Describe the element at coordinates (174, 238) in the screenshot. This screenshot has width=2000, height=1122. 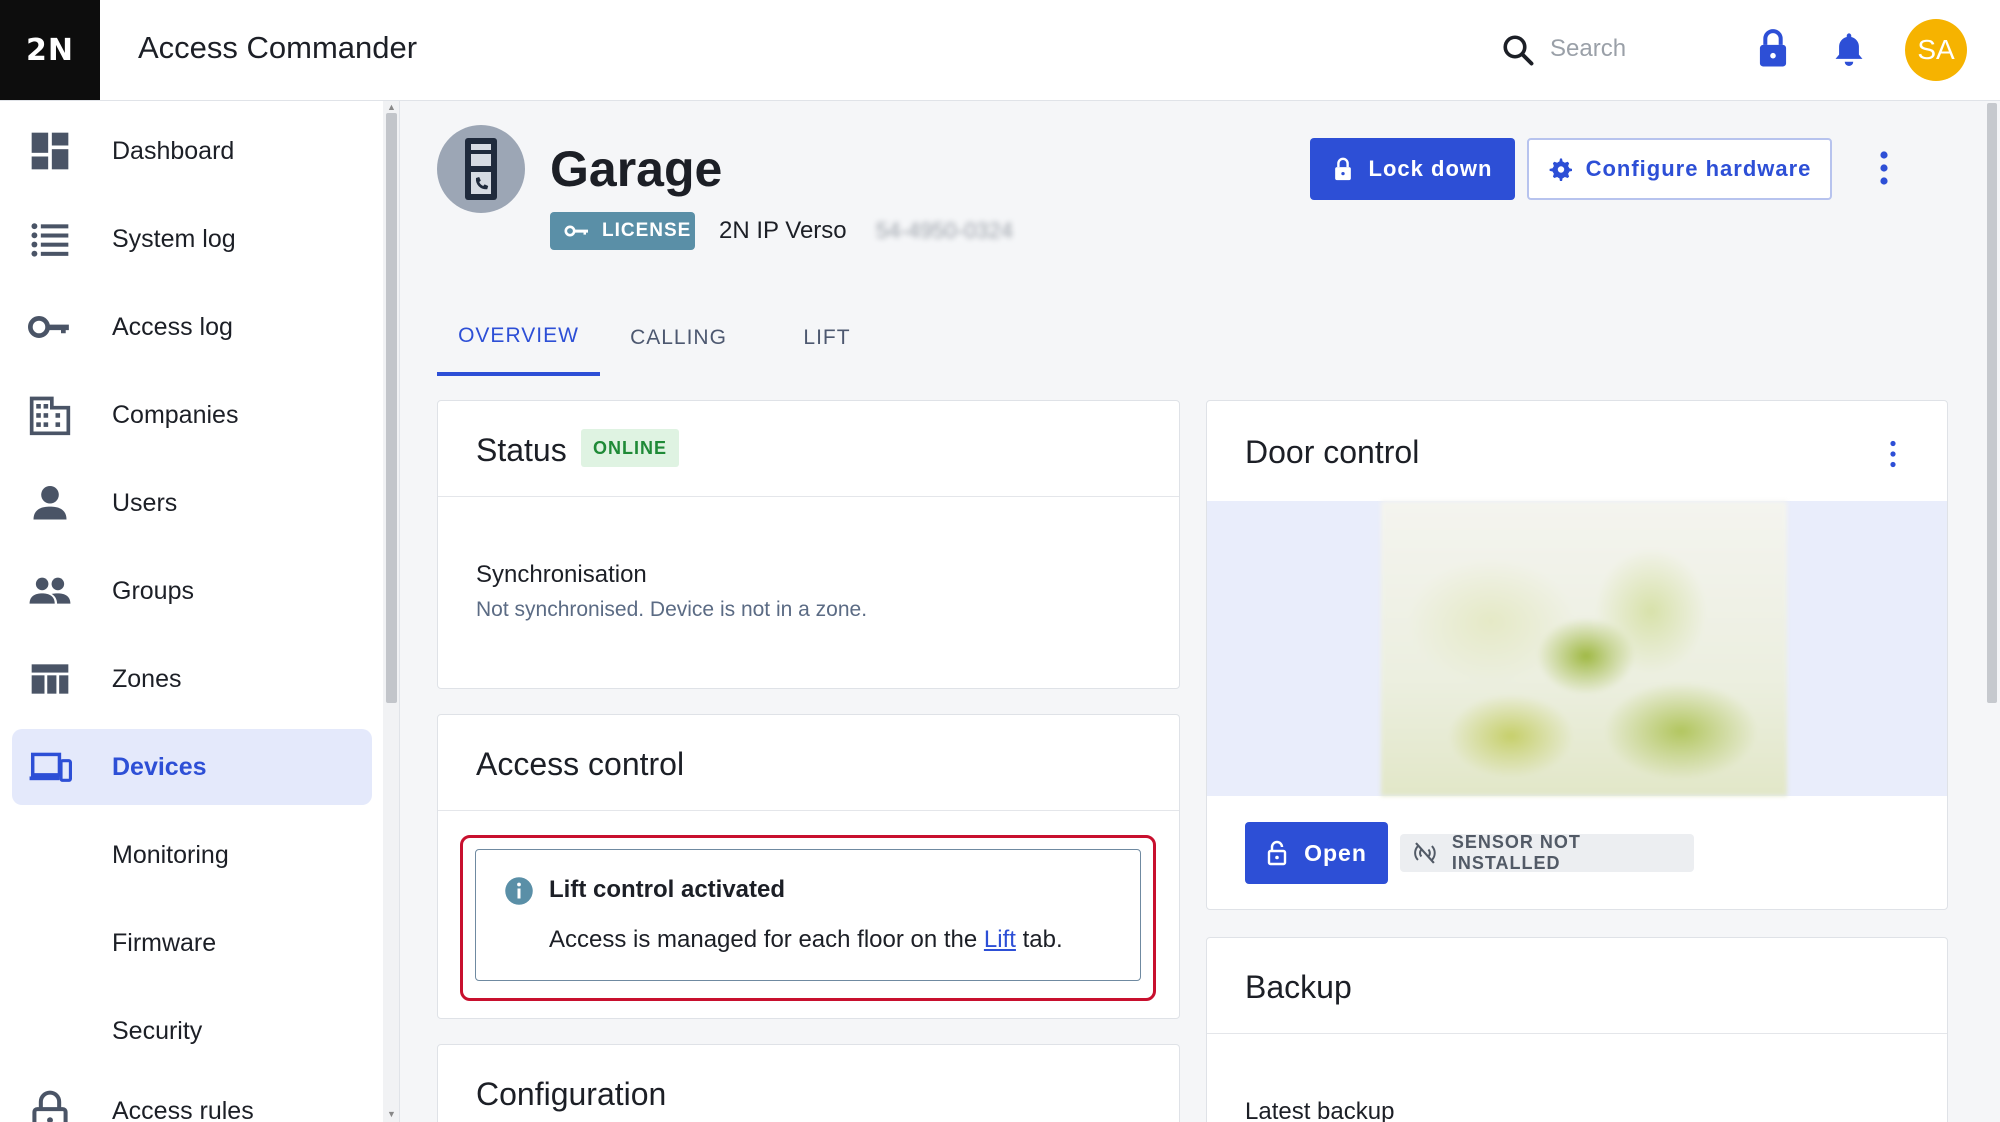
I see `sidebar-item-label: System log` at that location.